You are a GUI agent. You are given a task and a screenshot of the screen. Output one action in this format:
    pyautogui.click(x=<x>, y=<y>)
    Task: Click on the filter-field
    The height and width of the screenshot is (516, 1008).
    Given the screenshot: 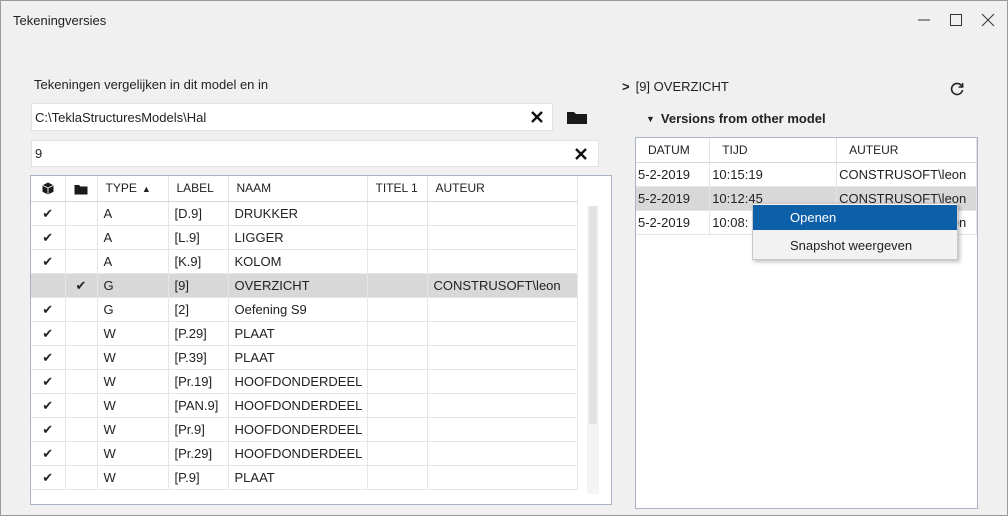 What is the action you would take?
    pyautogui.click(x=315, y=153)
    